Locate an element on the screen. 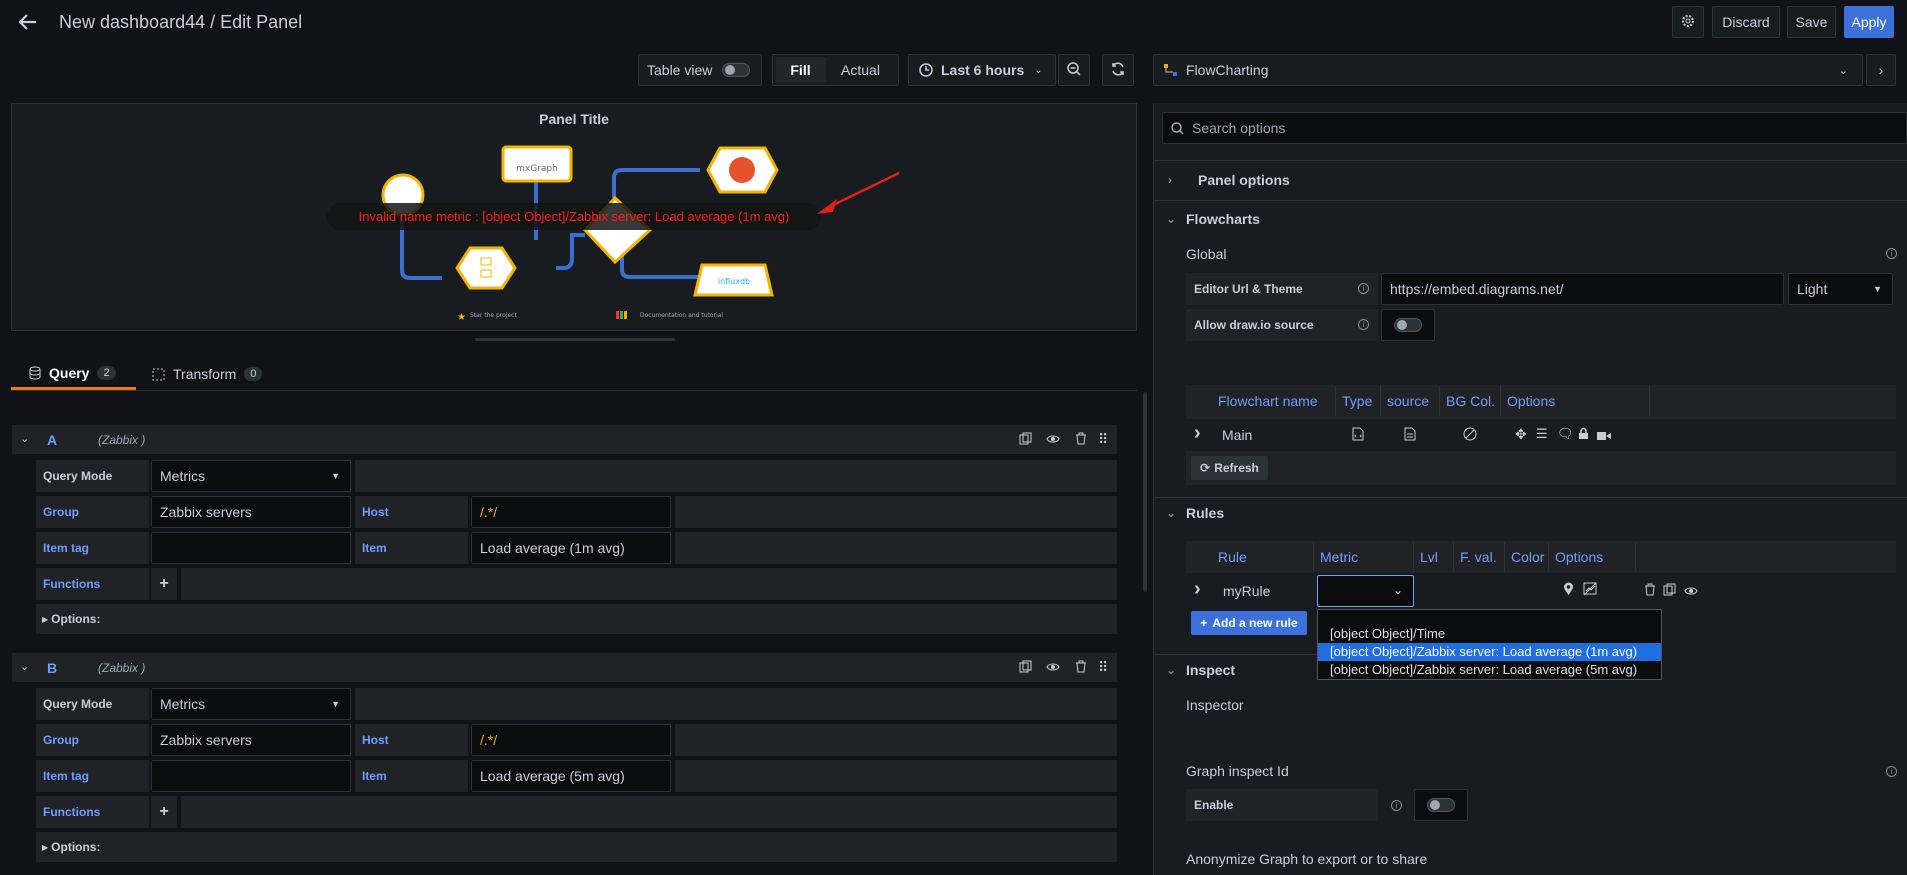 This screenshot has width=1907, height=875. query-b-source: (Zabbix ) is located at coordinates (122, 668).